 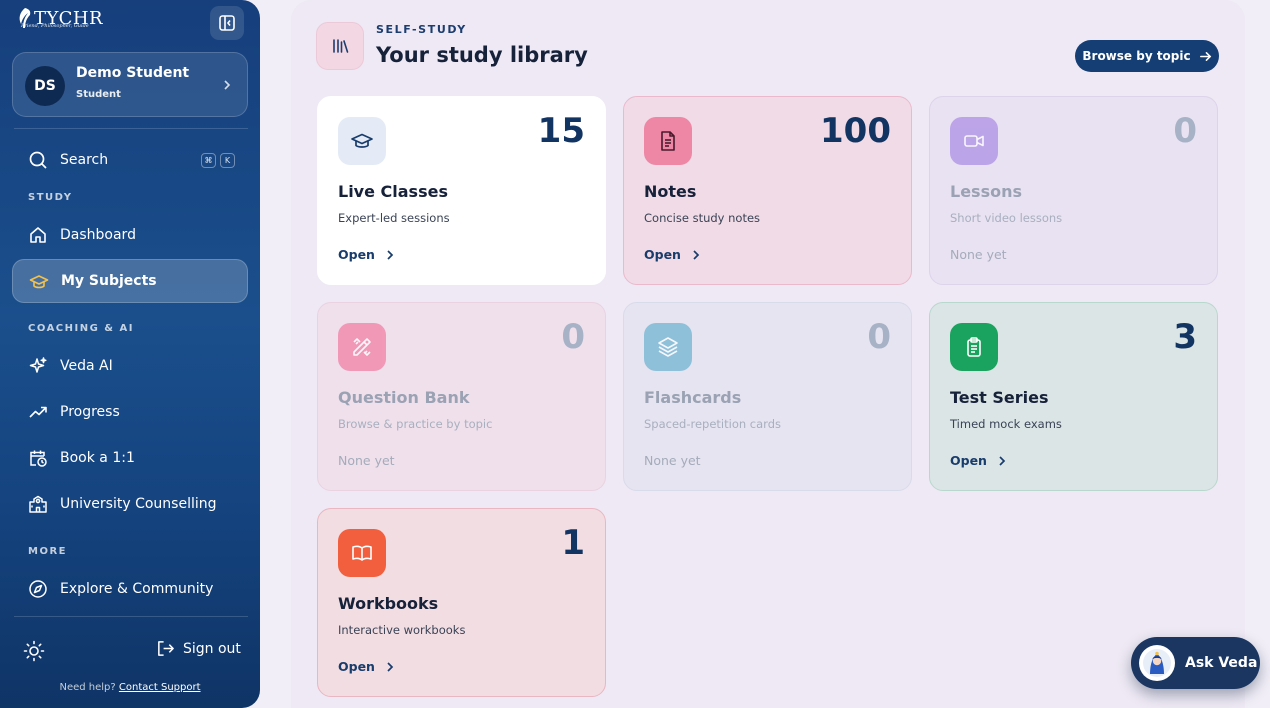 What do you see at coordinates (1185, 131) in the screenshot?
I see `card-count: 0` at bounding box center [1185, 131].